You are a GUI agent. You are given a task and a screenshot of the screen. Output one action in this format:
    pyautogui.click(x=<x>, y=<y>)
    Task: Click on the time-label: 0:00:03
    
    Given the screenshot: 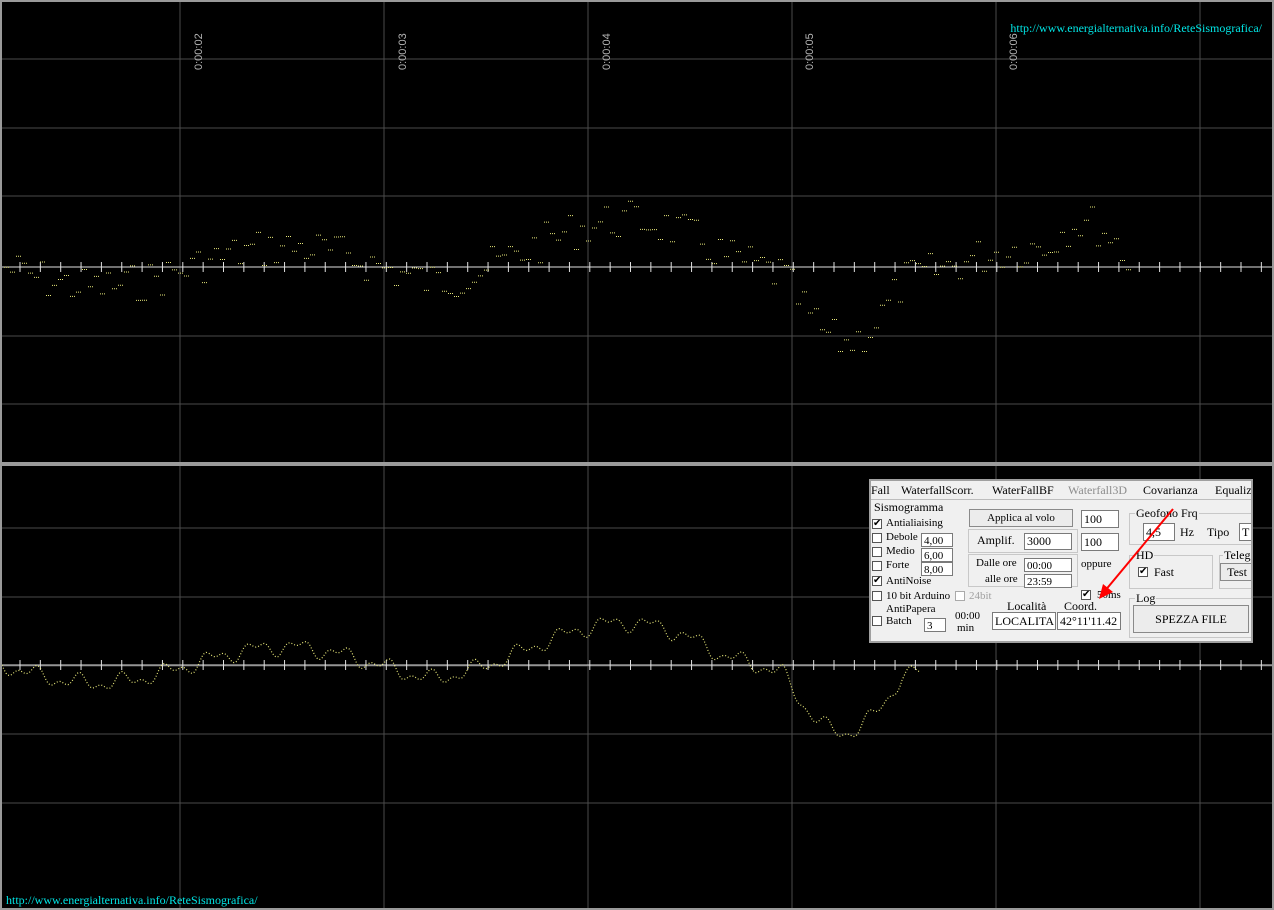 What is the action you would take?
    pyautogui.click(x=403, y=51)
    